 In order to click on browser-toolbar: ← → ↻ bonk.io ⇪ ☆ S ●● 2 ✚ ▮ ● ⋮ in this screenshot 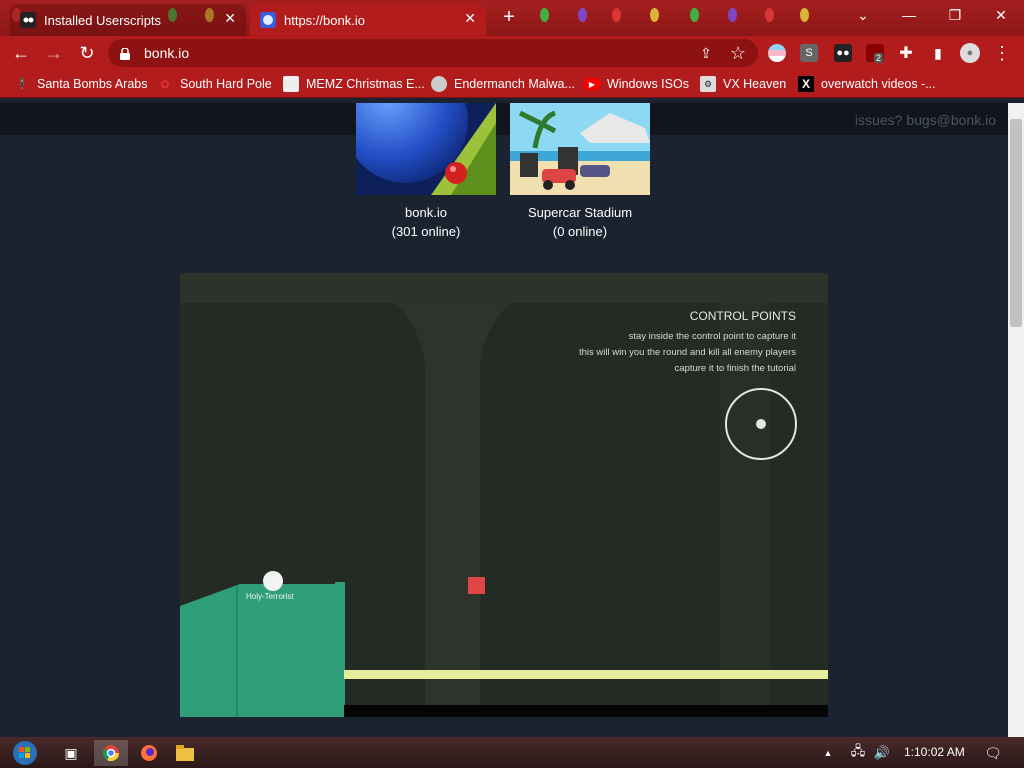, I will do `click(512, 53)`.